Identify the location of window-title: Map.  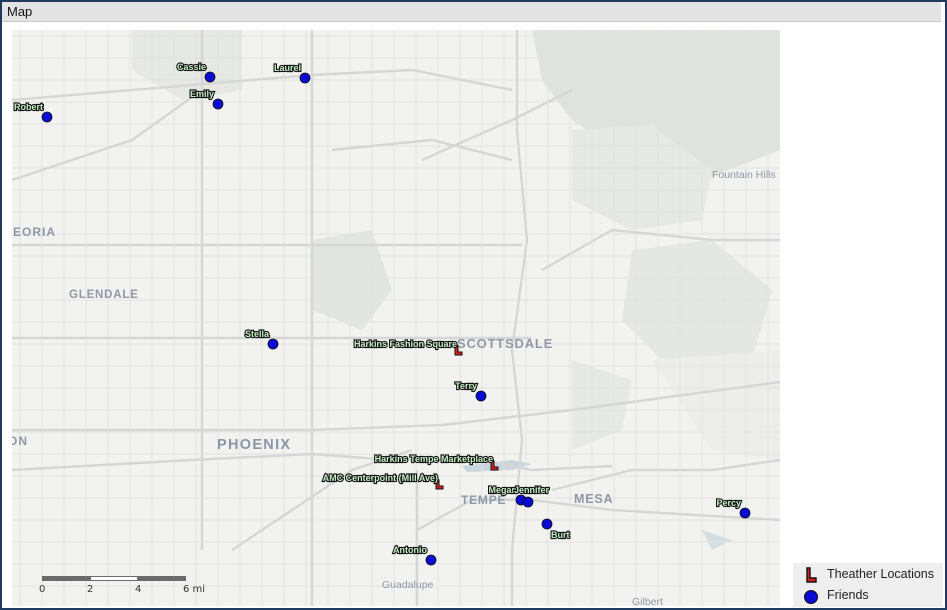
(20, 11).